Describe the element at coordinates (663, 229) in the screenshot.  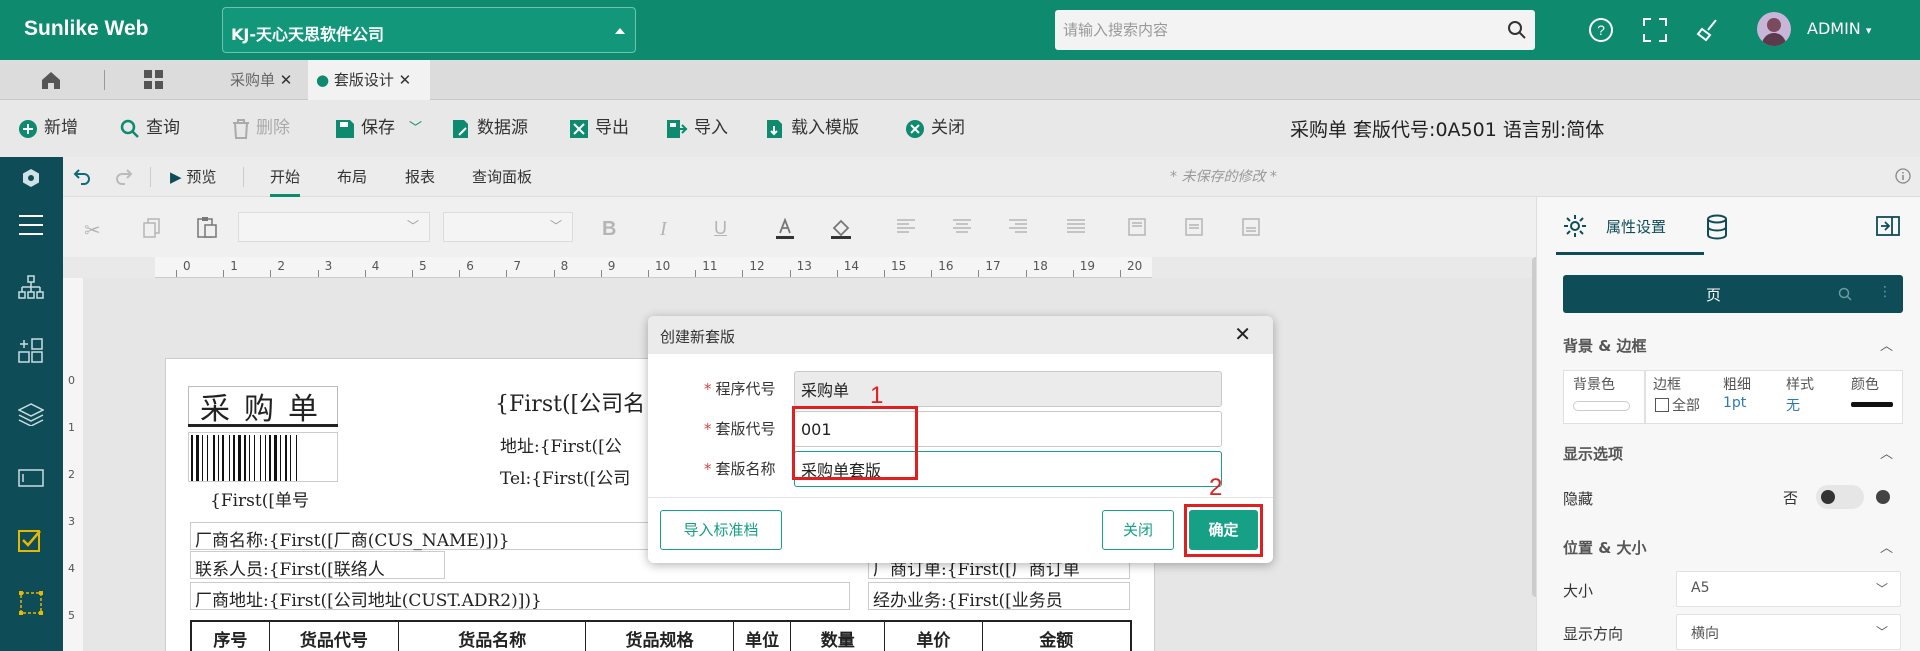
I see `italic-icon: I` at that location.